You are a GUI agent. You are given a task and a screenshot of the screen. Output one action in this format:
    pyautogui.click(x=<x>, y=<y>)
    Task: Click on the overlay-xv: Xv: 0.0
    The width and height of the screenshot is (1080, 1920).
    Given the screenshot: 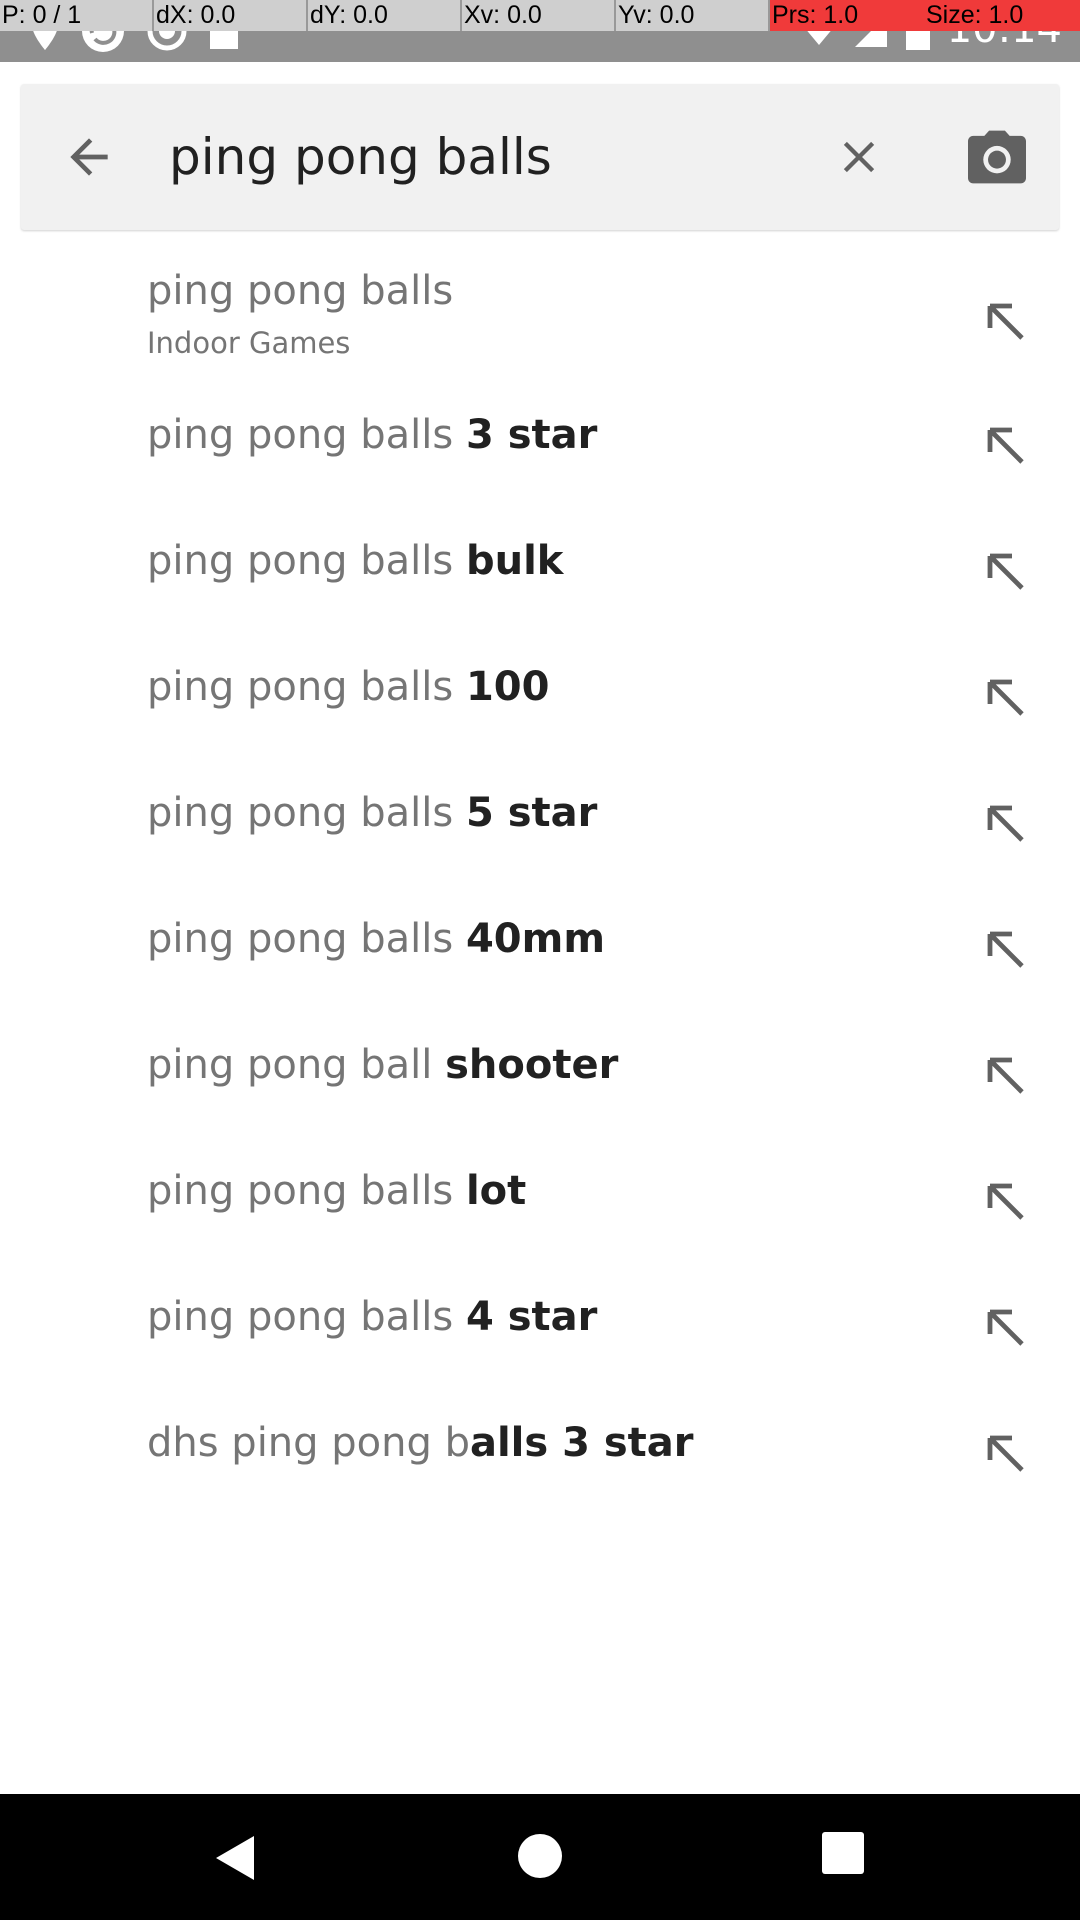 What is the action you would take?
    pyautogui.click(x=539, y=15)
    